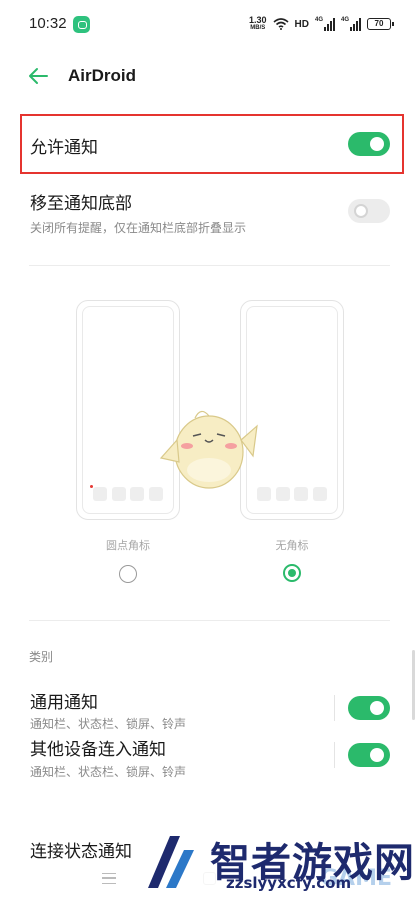 This screenshot has width=419, height=898. Describe the element at coordinates (108, 772) in the screenshot. I see `category-other-devices-description: 通知栏、状态栏、锁屏、铃声` at that location.